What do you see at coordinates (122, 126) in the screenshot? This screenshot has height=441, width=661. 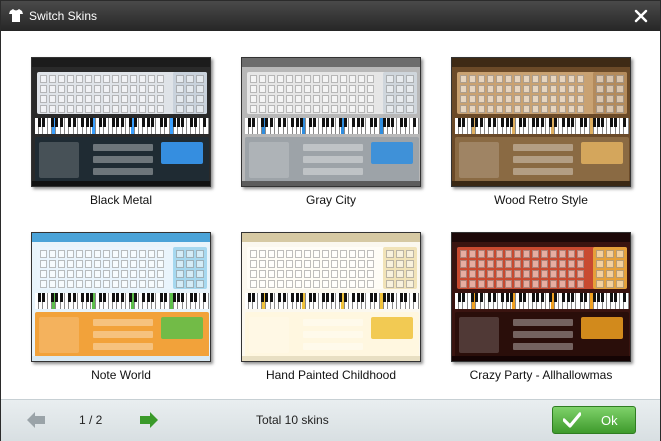 I see `preview-piano` at bounding box center [122, 126].